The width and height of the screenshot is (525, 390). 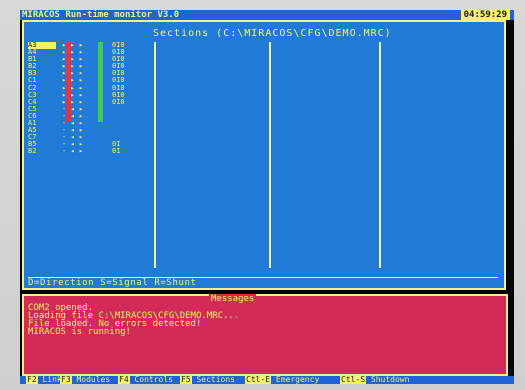 What do you see at coordinates (79, 332) in the screenshot?
I see `message-line: MIRACOS is running!` at bounding box center [79, 332].